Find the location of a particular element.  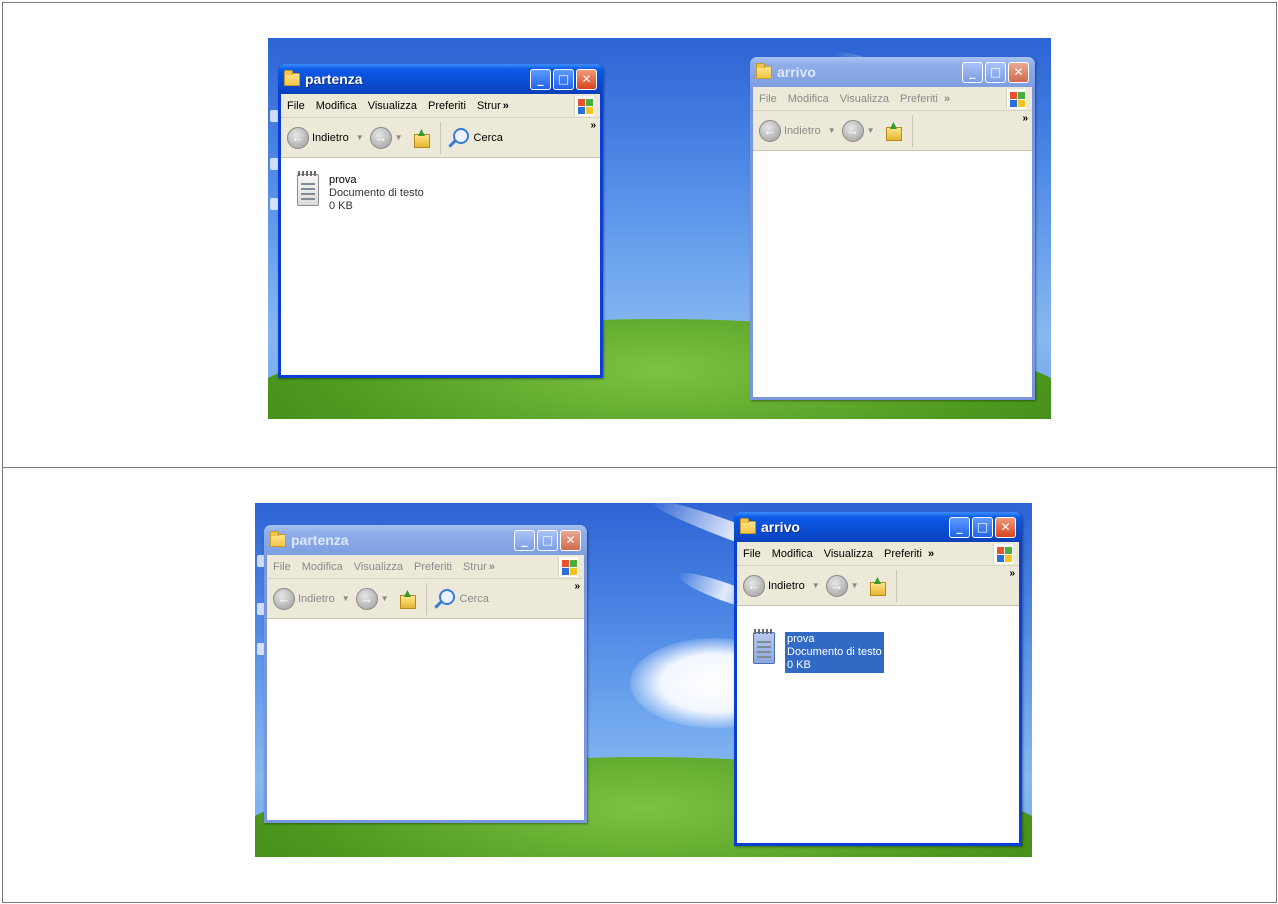

toolbar: ← Indietro ▼ → ▼ » is located at coordinates (878, 586).